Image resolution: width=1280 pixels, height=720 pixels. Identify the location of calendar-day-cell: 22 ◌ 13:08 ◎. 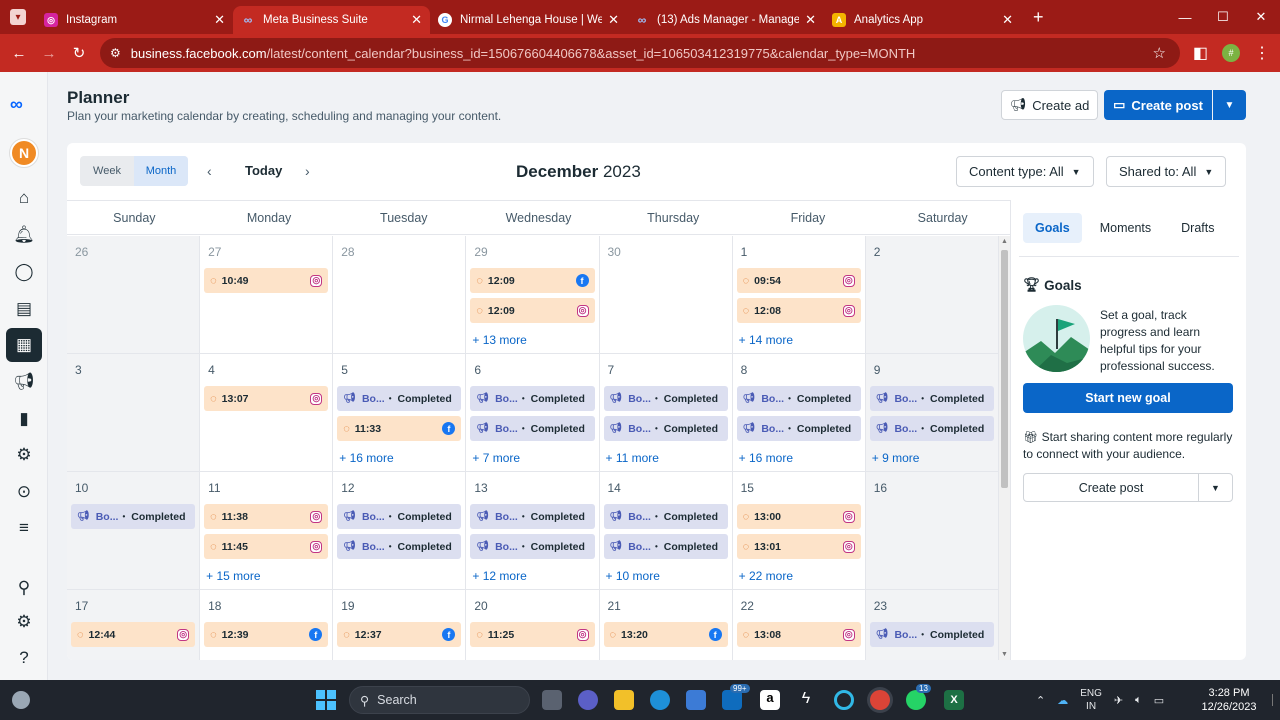
(799, 625).